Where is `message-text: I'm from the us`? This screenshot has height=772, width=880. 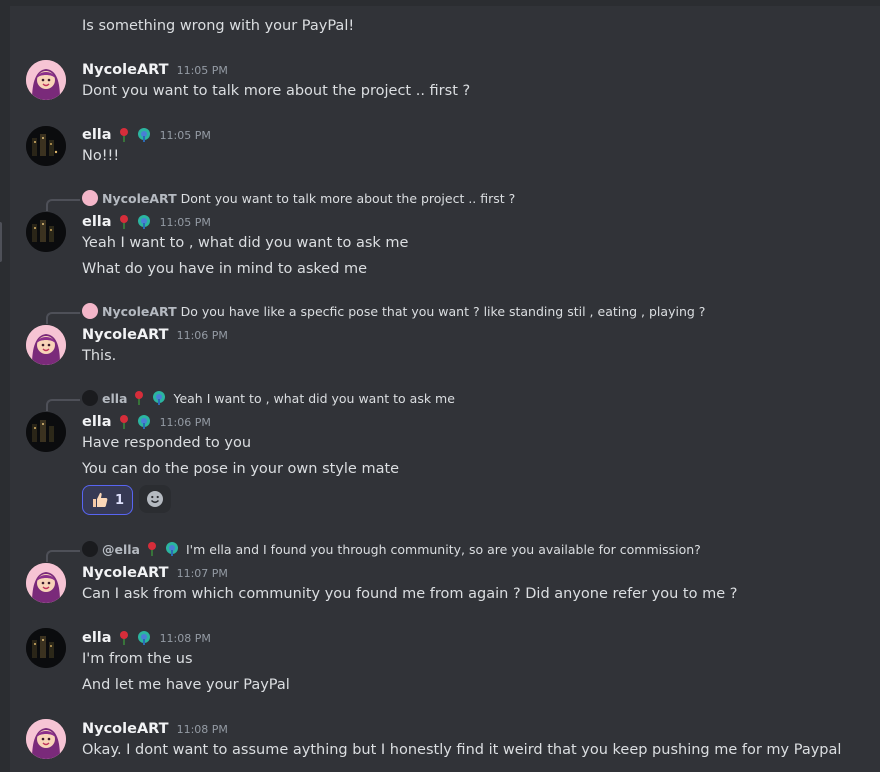
message-text: I'm from the us is located at coordinates (137, 659).